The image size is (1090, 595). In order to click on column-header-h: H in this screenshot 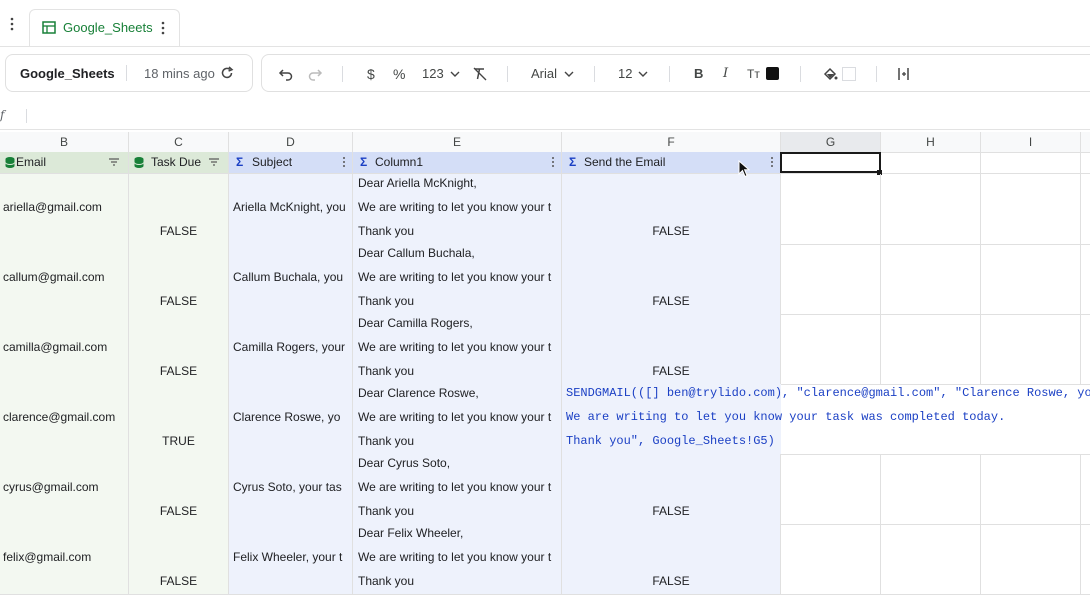, I will do `click(931, 142)`.